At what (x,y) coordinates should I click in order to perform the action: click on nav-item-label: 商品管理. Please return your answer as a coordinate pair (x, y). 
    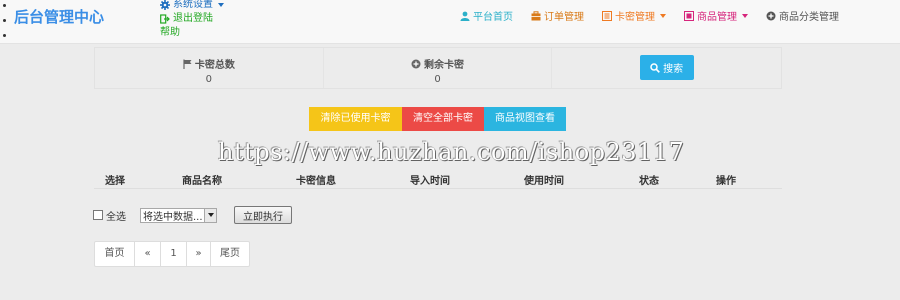
    Looking at the image, I should click on (717, 17).